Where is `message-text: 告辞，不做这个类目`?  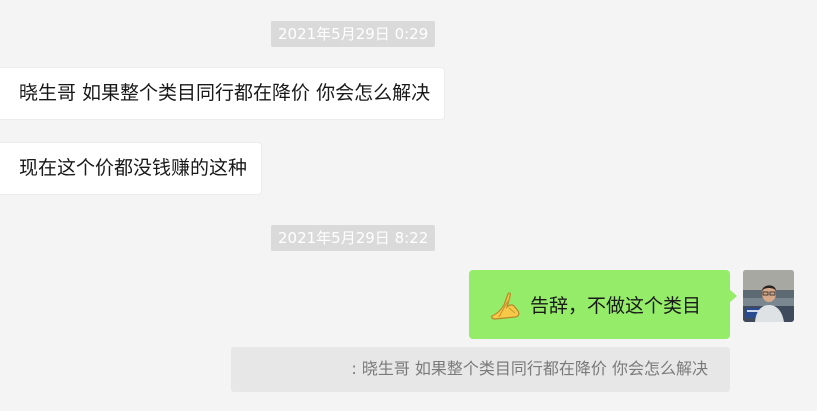
message-text: 告辞，不做这个类目 is located at coordinates (616, 306).